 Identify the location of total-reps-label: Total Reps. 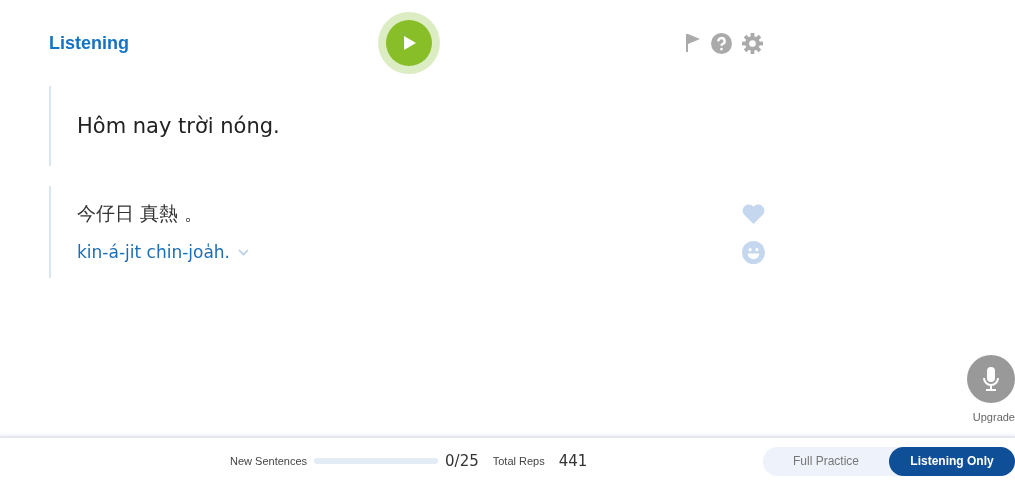
(518, 461).